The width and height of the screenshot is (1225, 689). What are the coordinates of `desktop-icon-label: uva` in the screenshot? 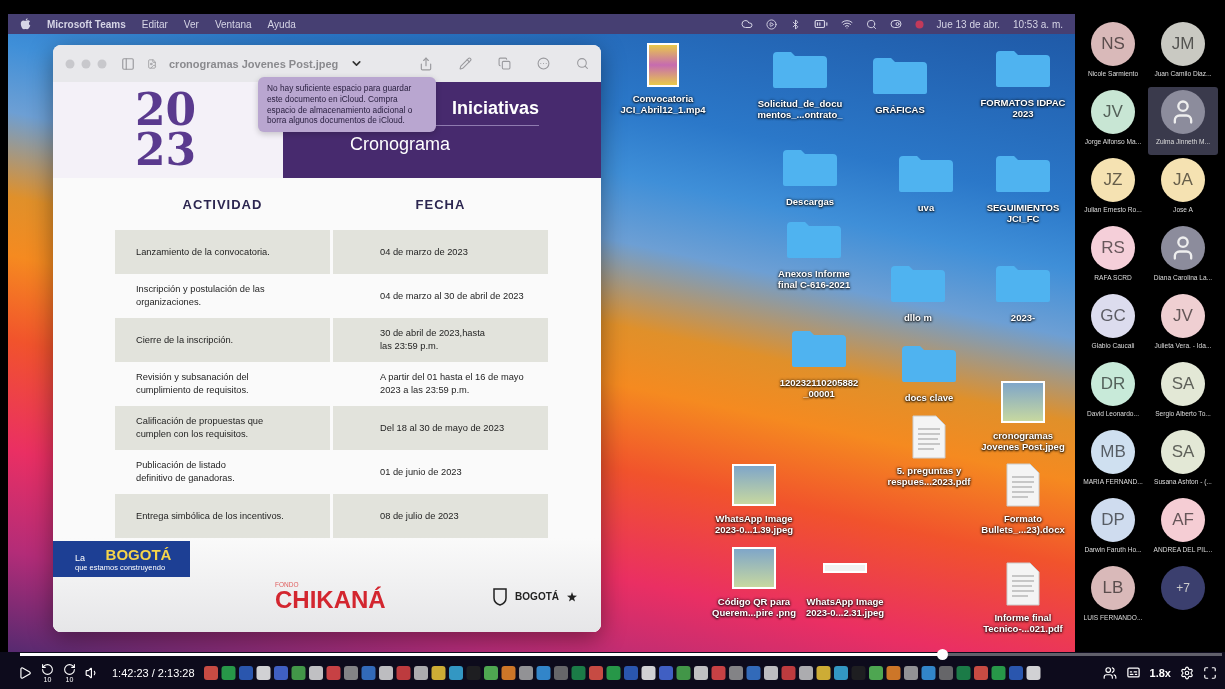 It's located at (926, 208).